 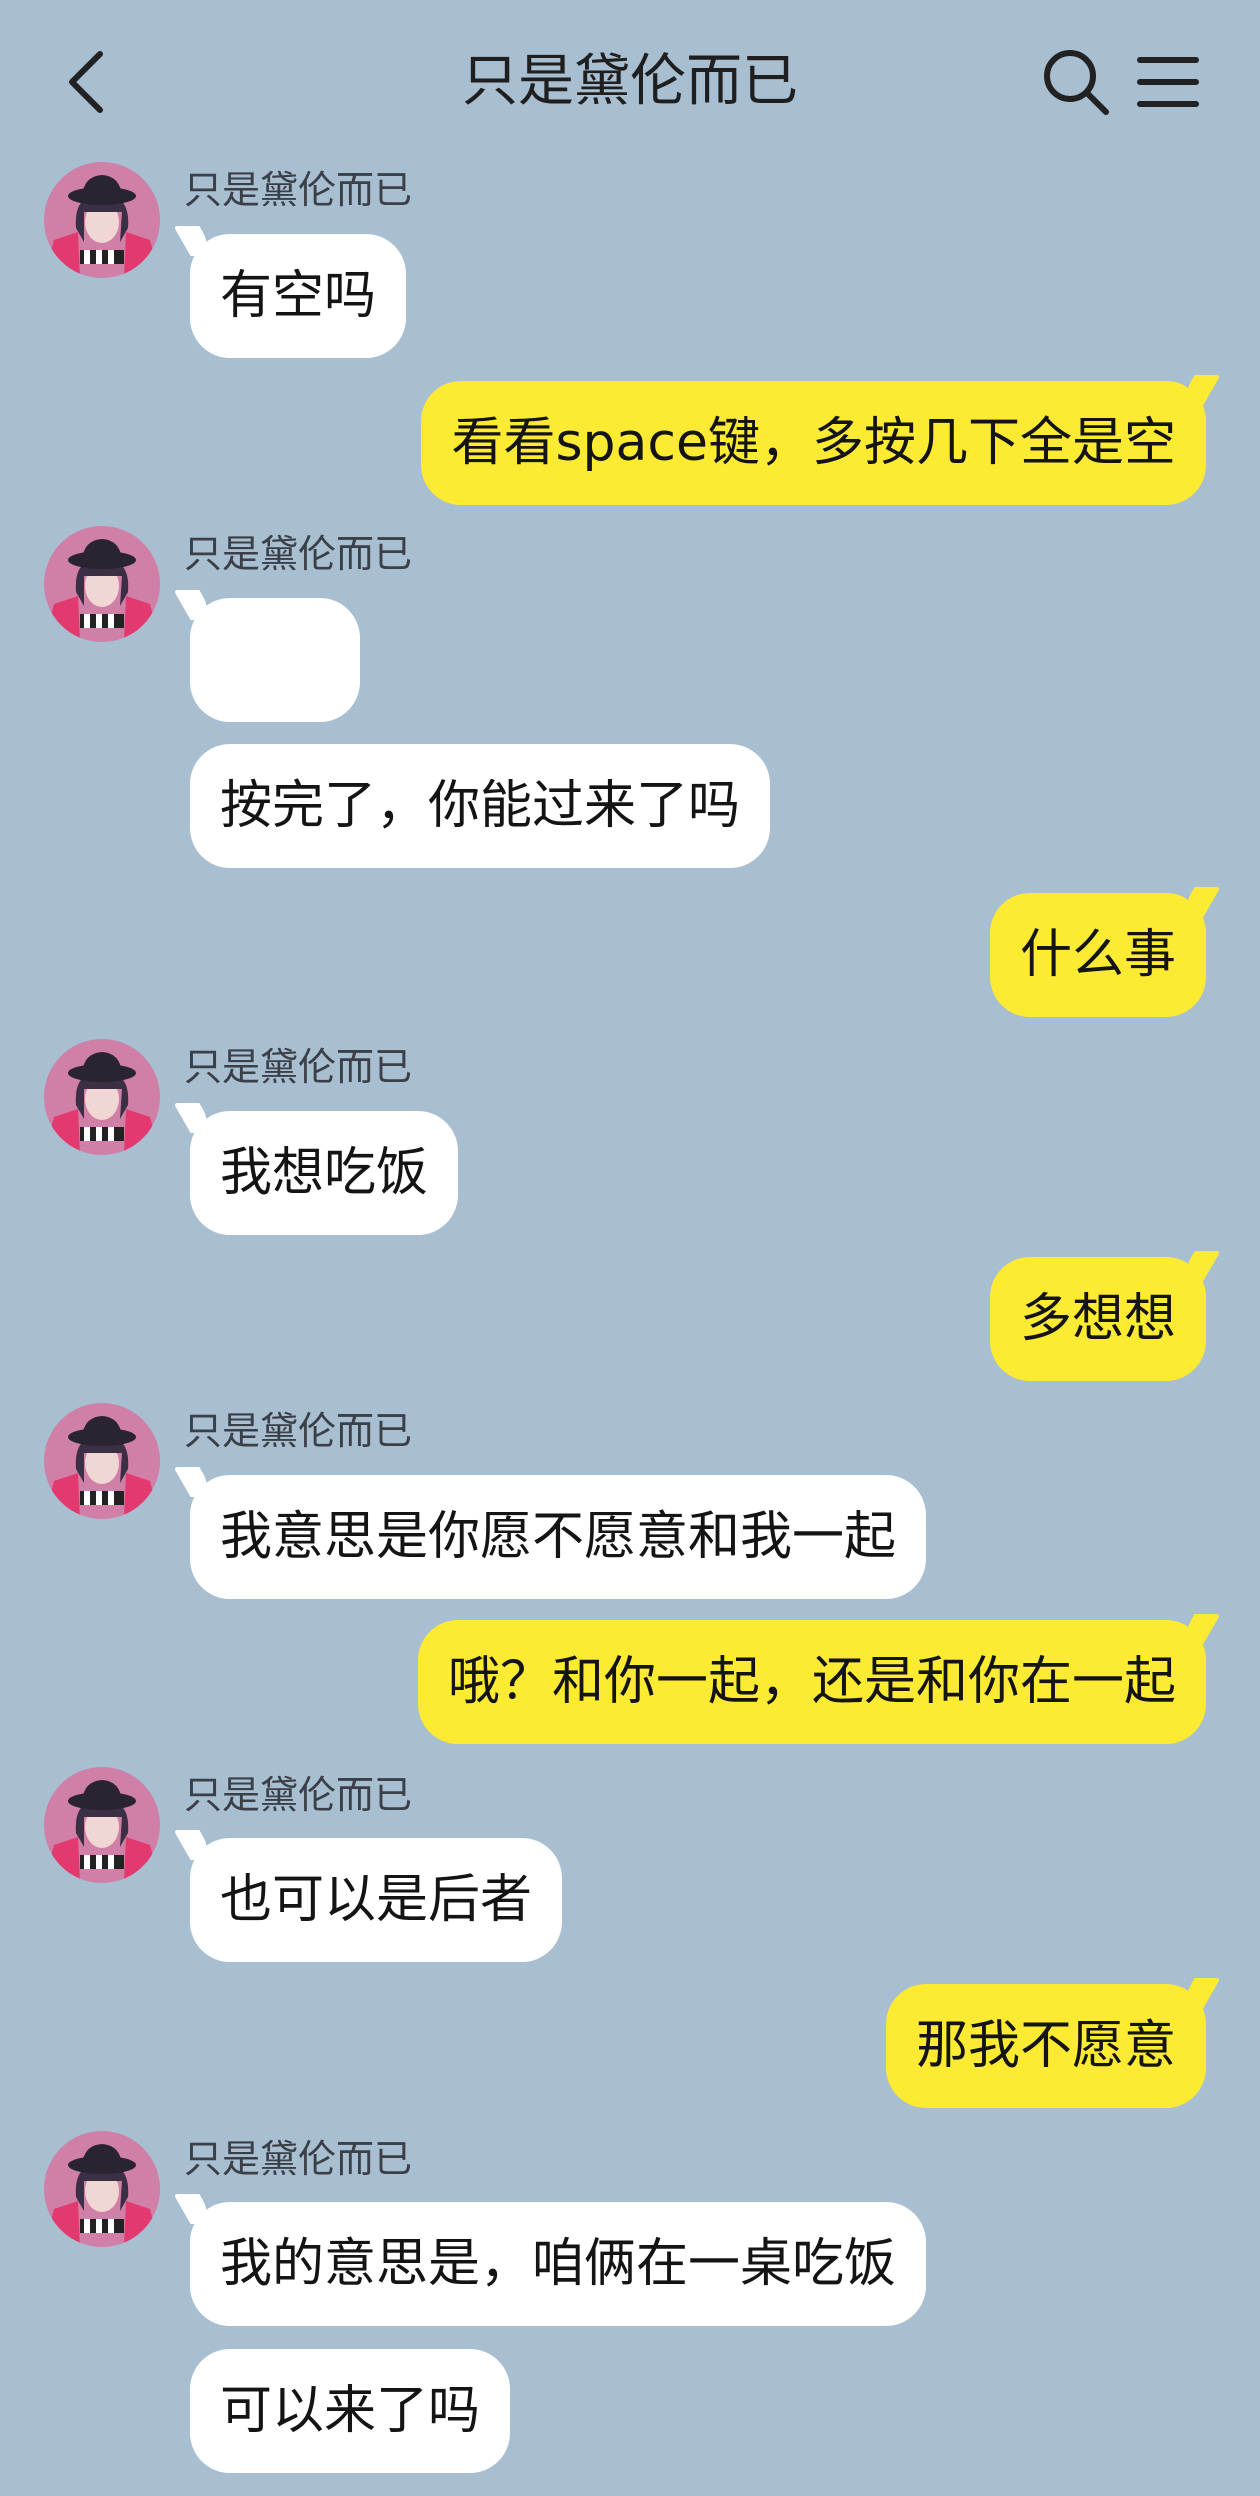 What do you see at coordinates (1097, 955) in the screenshot?
I see `message-bubble-outgoing: 什么事` at bounding box center [1097, 955].